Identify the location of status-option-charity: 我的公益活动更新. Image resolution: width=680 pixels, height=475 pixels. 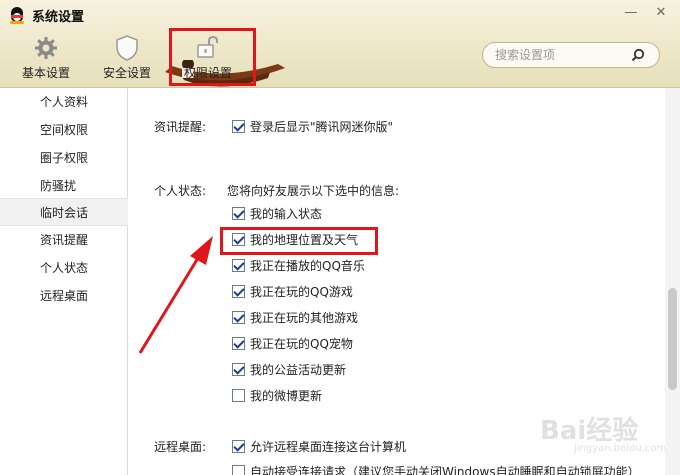
(289, 369).